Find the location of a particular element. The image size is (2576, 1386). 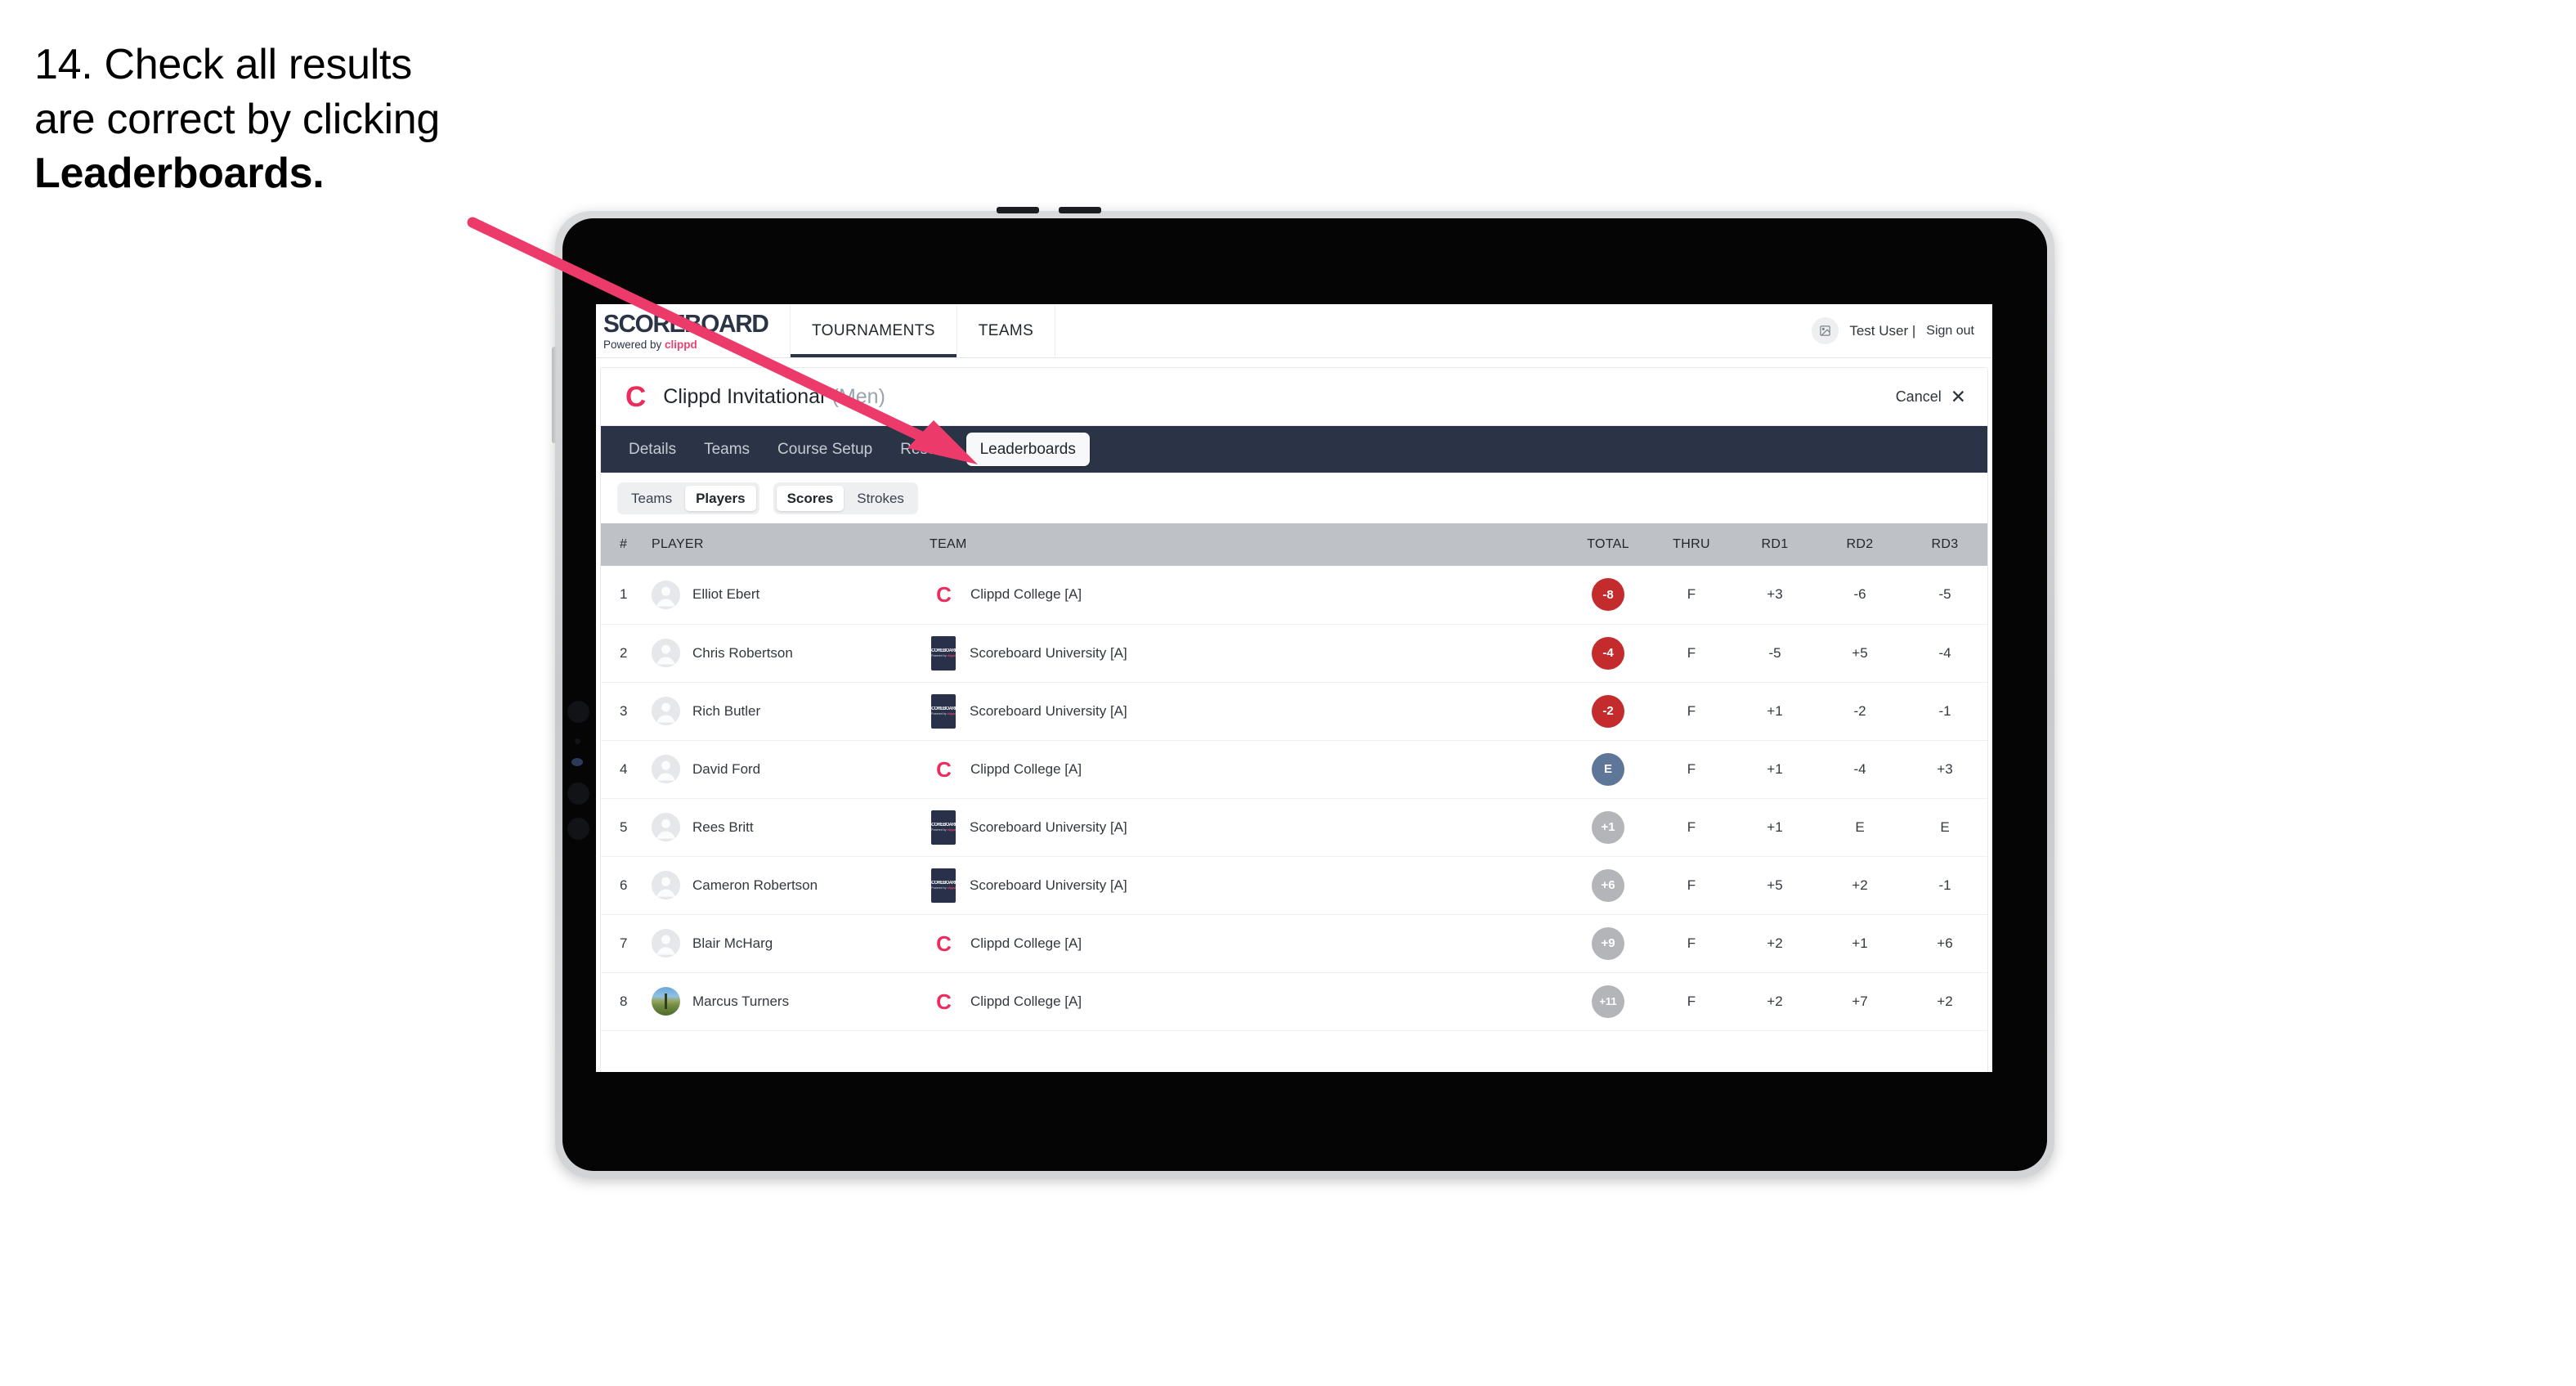

total-score-badge: +1 is located at coordinates (1608, 827).